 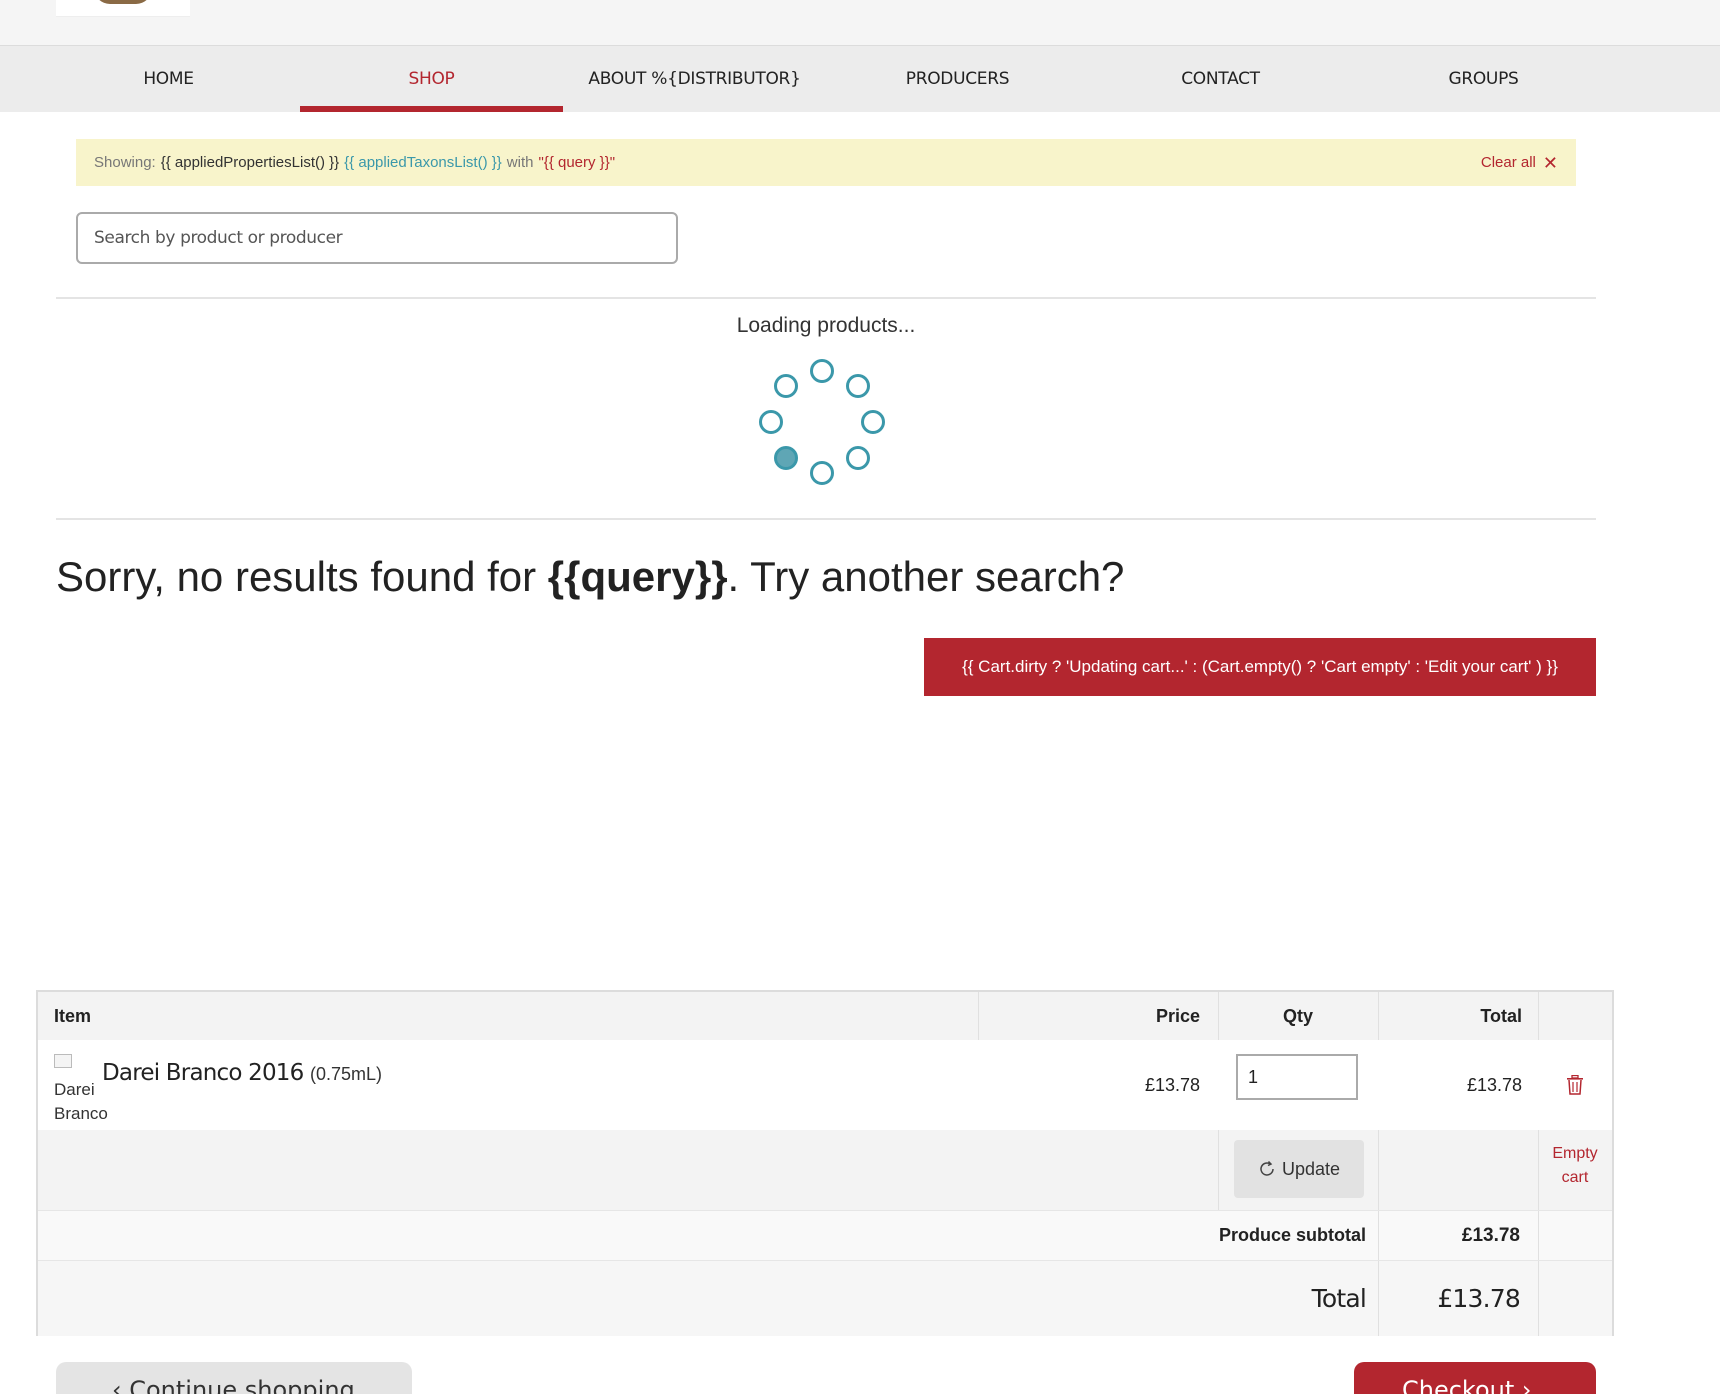 What do you see at coordinates (825, 1298) in the screenshot?
I see `cart-total-row: Total £13.78` at bounding box center [825, 1298].